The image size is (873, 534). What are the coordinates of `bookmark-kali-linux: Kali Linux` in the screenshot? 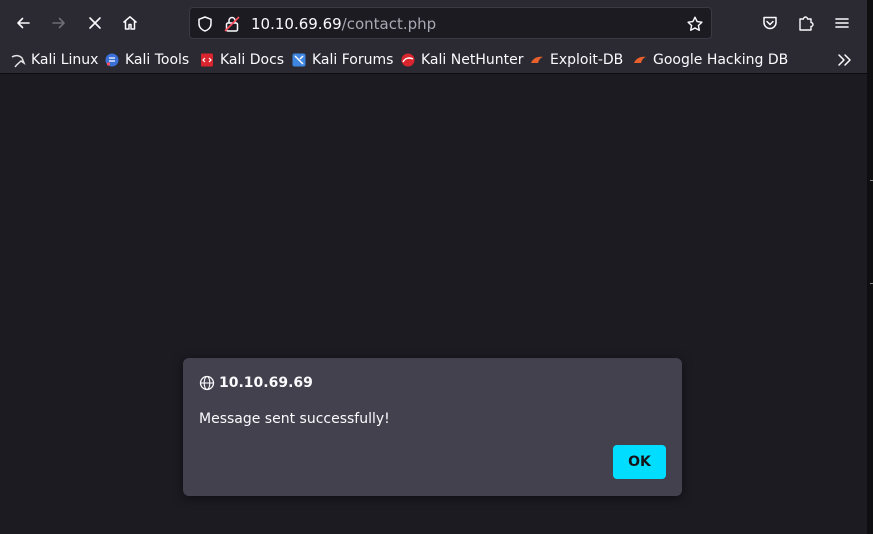 It's located at (54, 60).